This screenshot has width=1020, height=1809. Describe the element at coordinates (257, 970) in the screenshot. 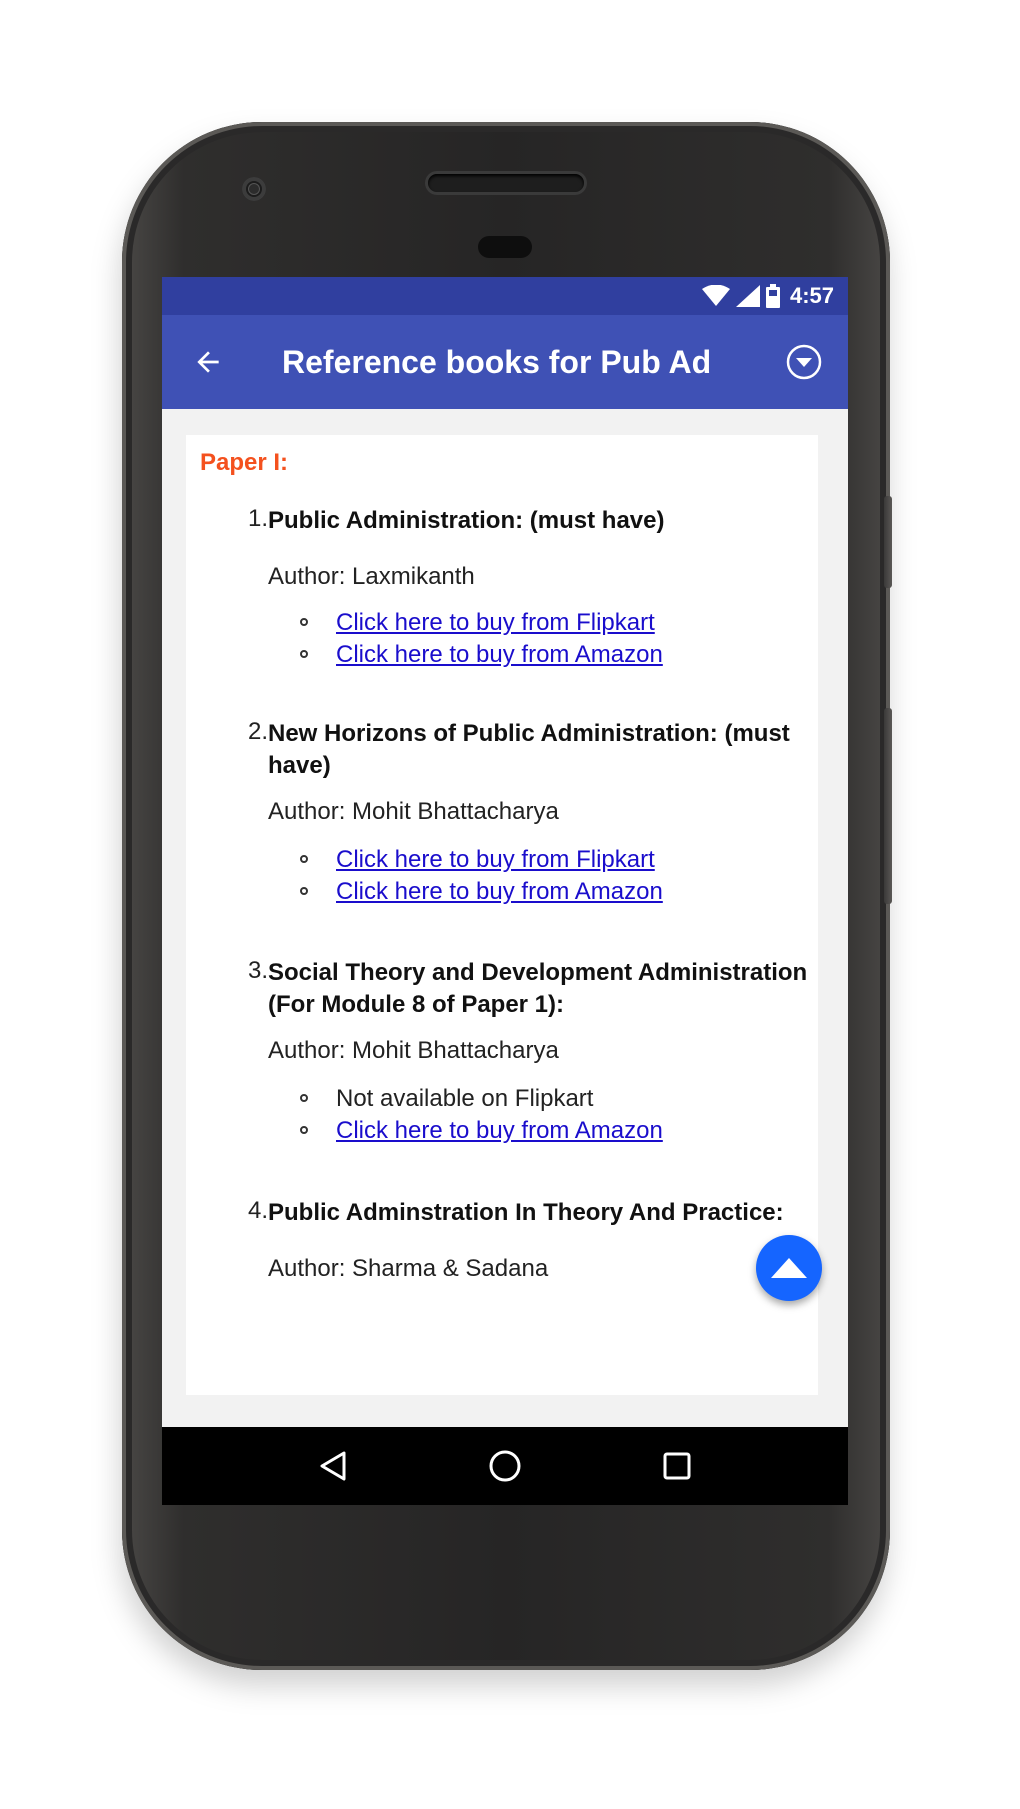

I see `book-number: 3.` at that location.